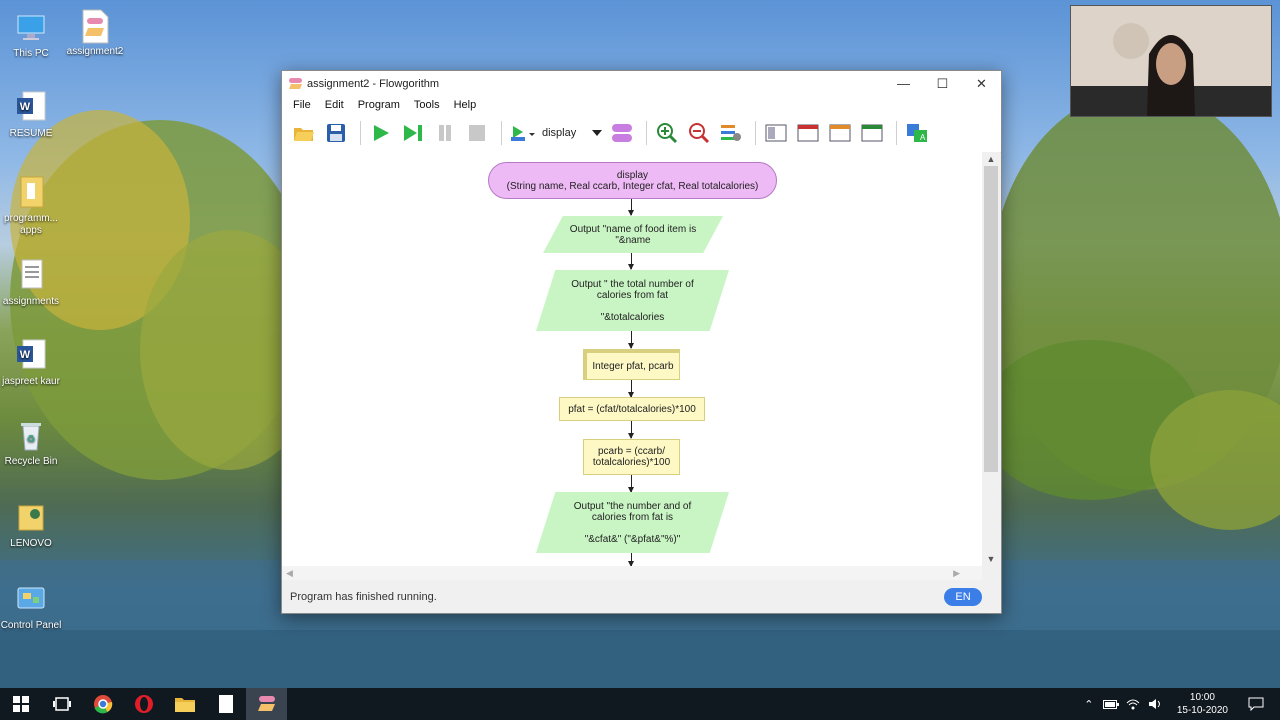 This screenshot has width=1280, height=720. What do you see at coordinates (731, 133) in the screenshot?
I see `layout-settings-icon` at bounding box center [731, 133].